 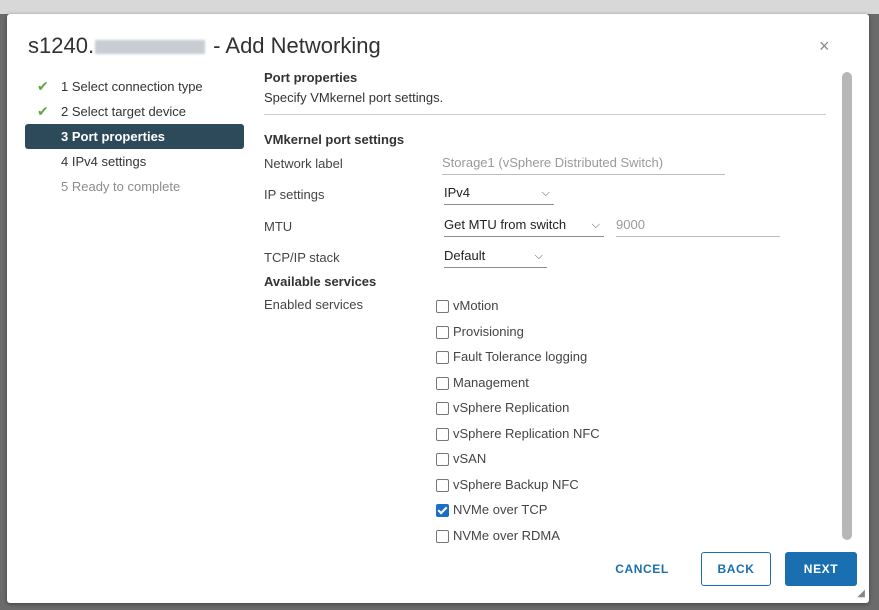 I want to click on mtu-select-value: Get MTU from switch, so click(x=505, y=224).